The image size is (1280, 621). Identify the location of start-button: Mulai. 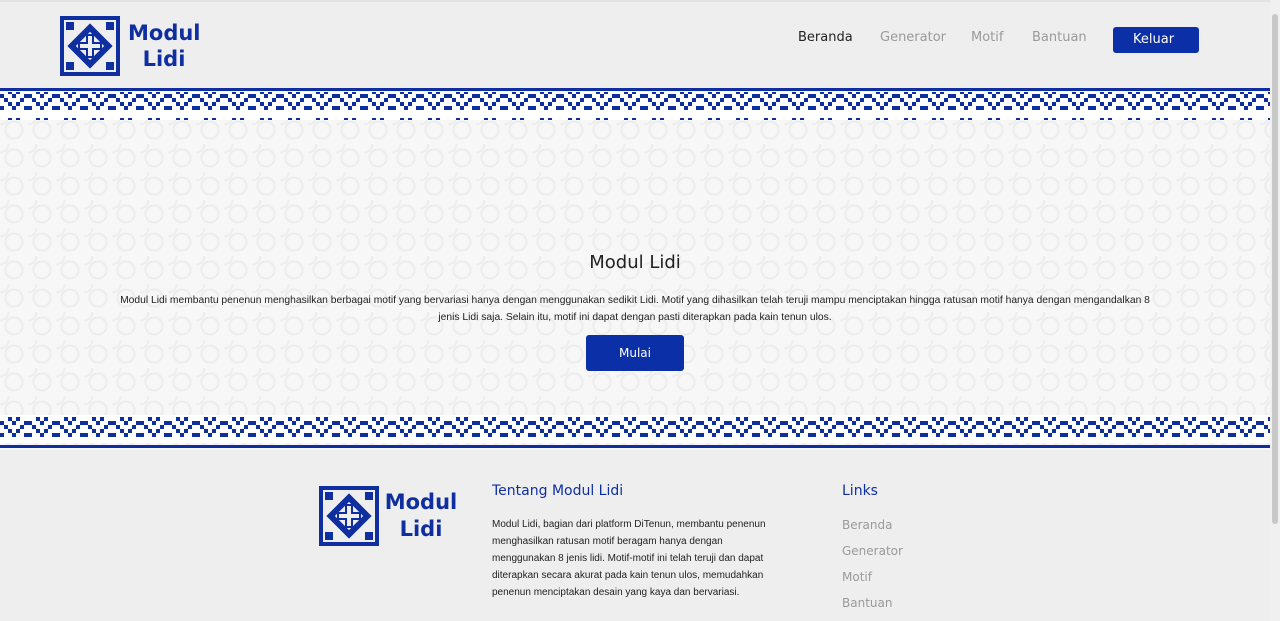
(635, 353).